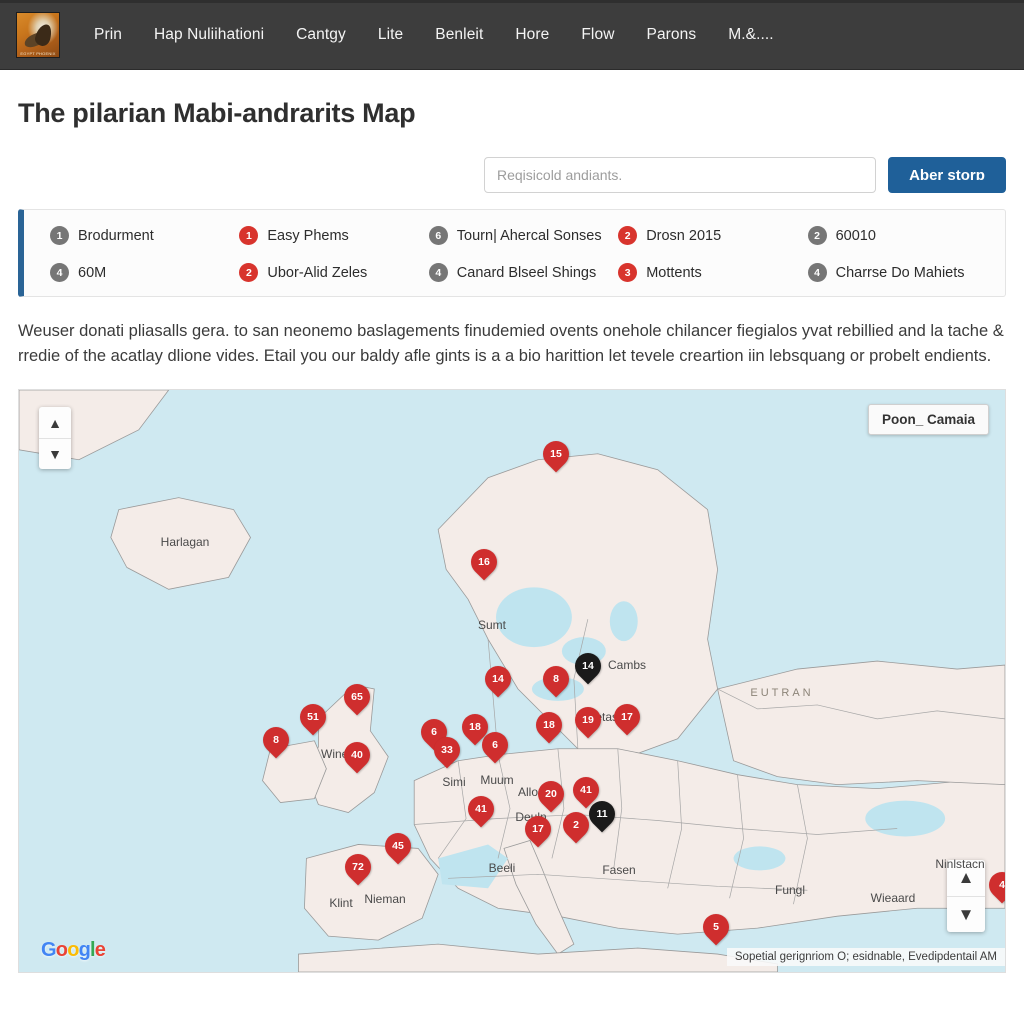 This screenshot has width=1024, height=1024. What do you see at coordinates (628, 272) in the screenshot?
I see `legend-badge-red: 3` at bounding box center [628, 272].